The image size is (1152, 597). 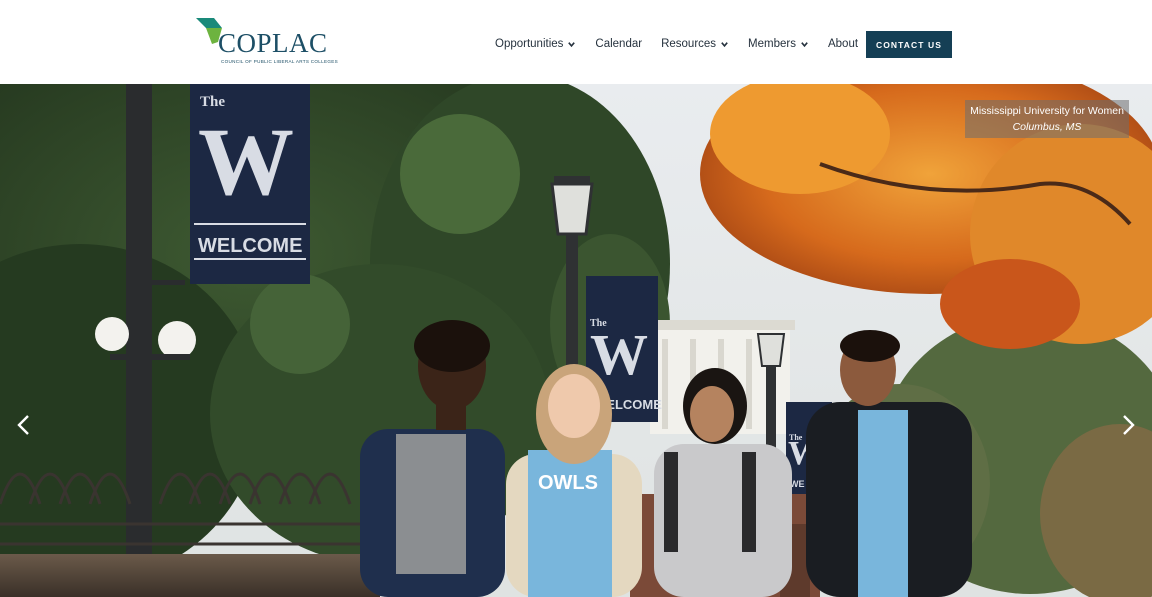 What do you see at coordinates (909, 44) in the screenshot?
I see `contact-us-button: CONTACT US` at bounding box center [909, 44].